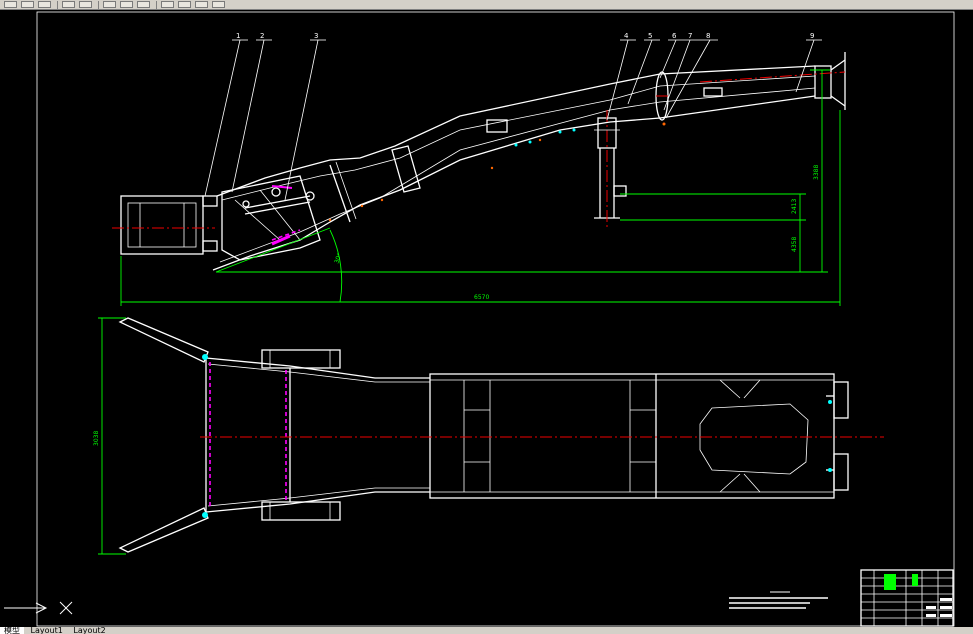 This screenshot has width=973, height=634. I want to click on dim-offset-b: 4358, so click(794, 244).